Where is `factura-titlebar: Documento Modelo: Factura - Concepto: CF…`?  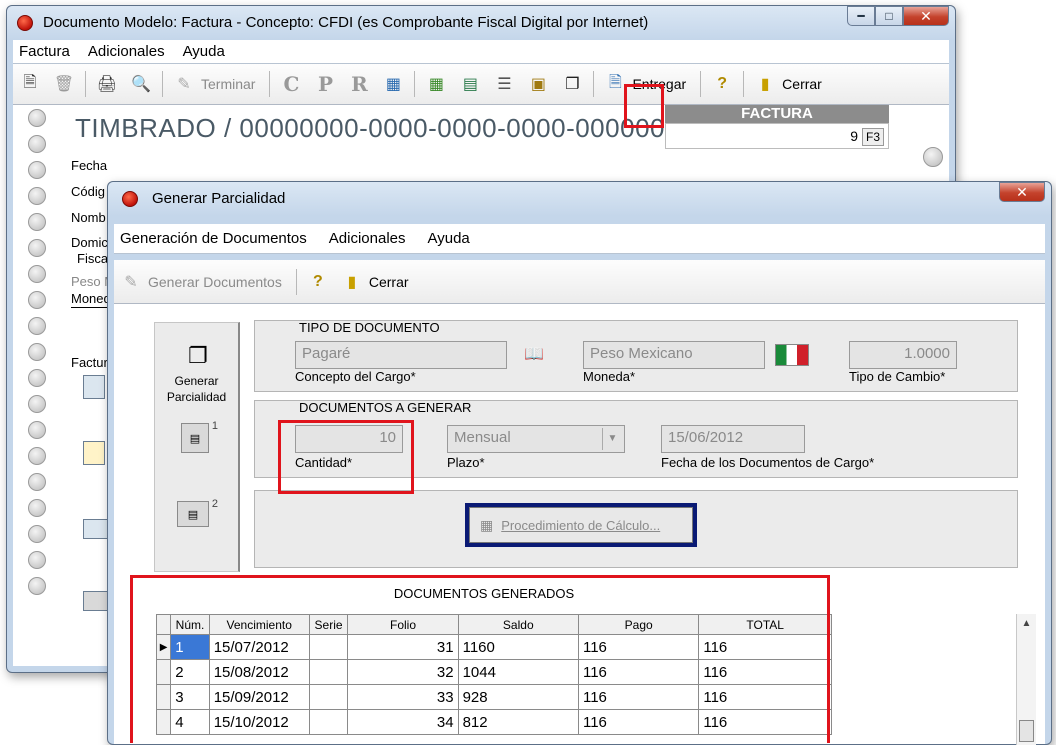 factura-titlebar: Documento Modelo: Factura - Concepto: CF… is located at coordinates (481, 23).